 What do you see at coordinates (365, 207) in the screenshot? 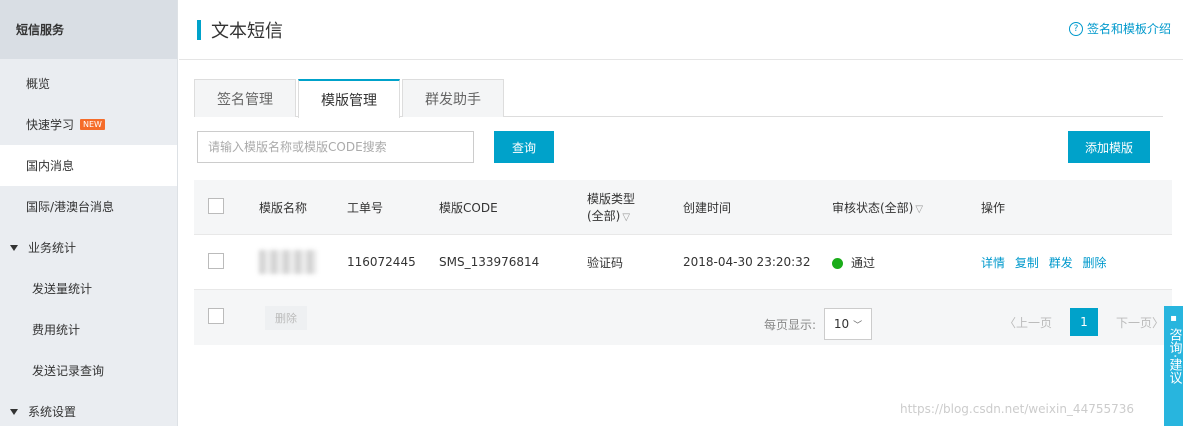
I see `col-header-order: 工单号` at bounding box center [365, 207].